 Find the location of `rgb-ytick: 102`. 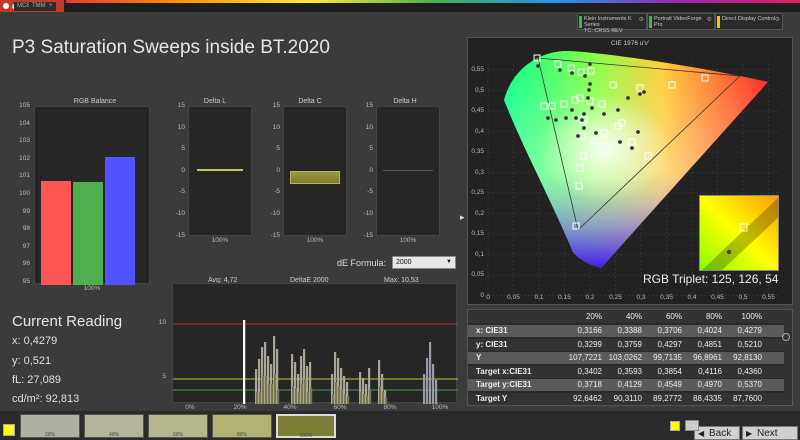

rgb-ytick: 102 is located at coordinates (24, 158).